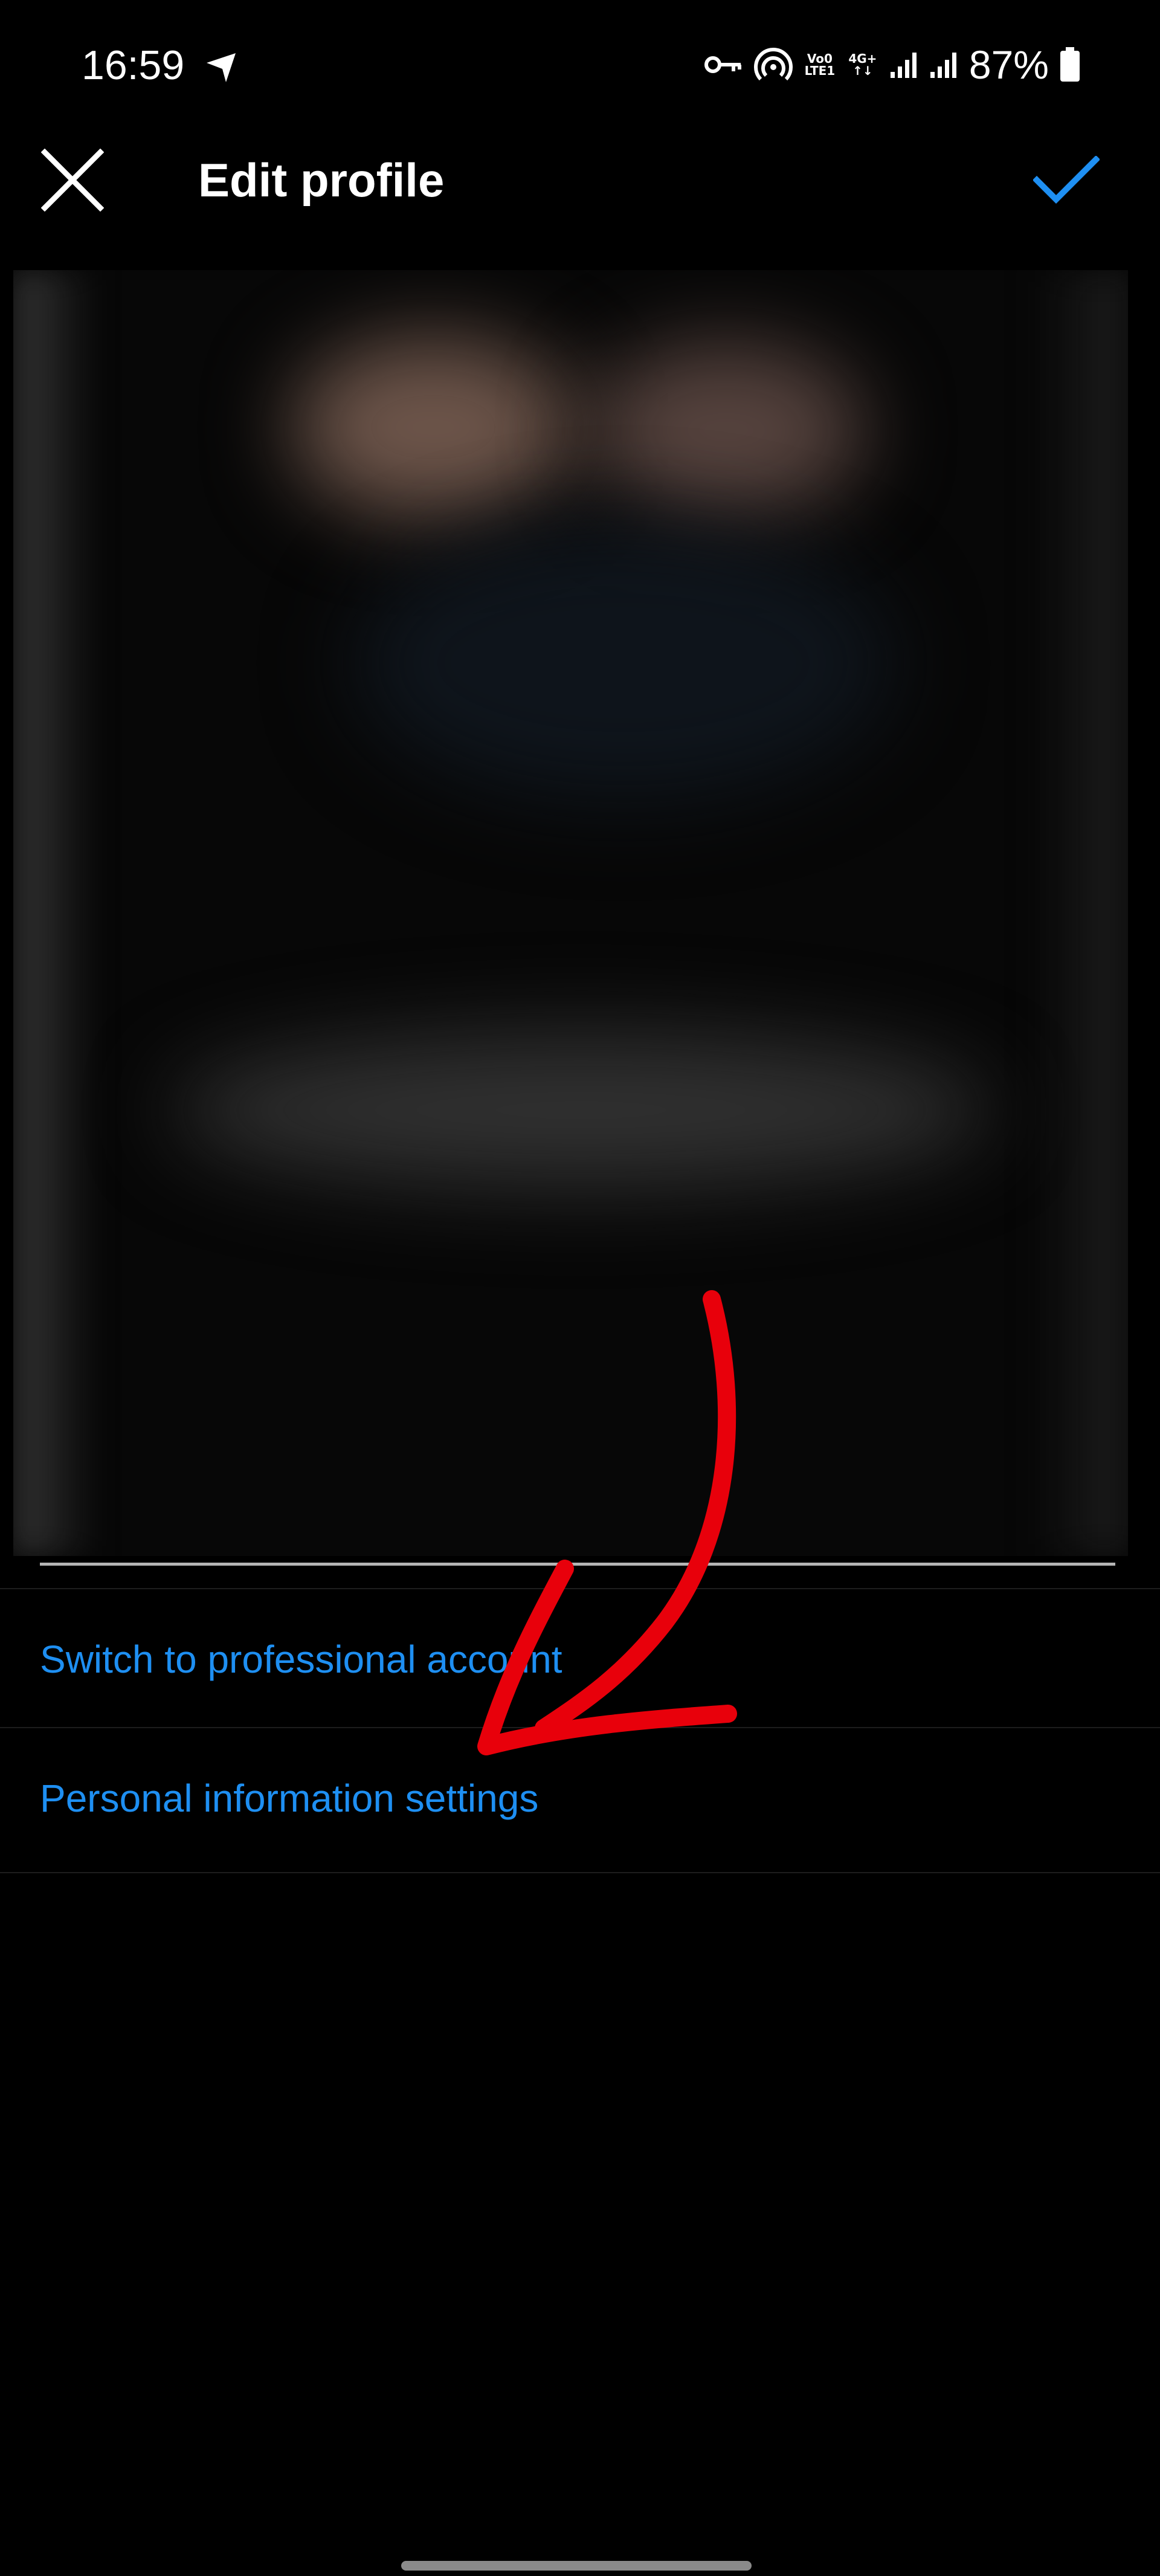 The height and width of the screenshot is (2576, 1160). What do you see at coordinates (820, 71) in the screenshot?
I see `lte-label: LTE1` at bounding box center [820, 71].